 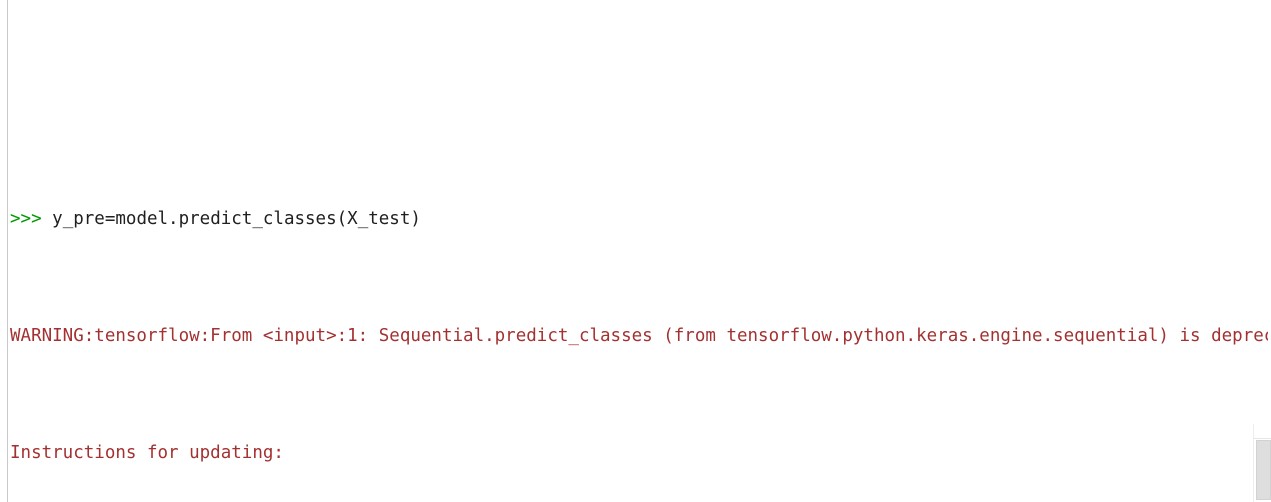 I want to click on vertical-scrollbar, so click(x=1262, y=463).